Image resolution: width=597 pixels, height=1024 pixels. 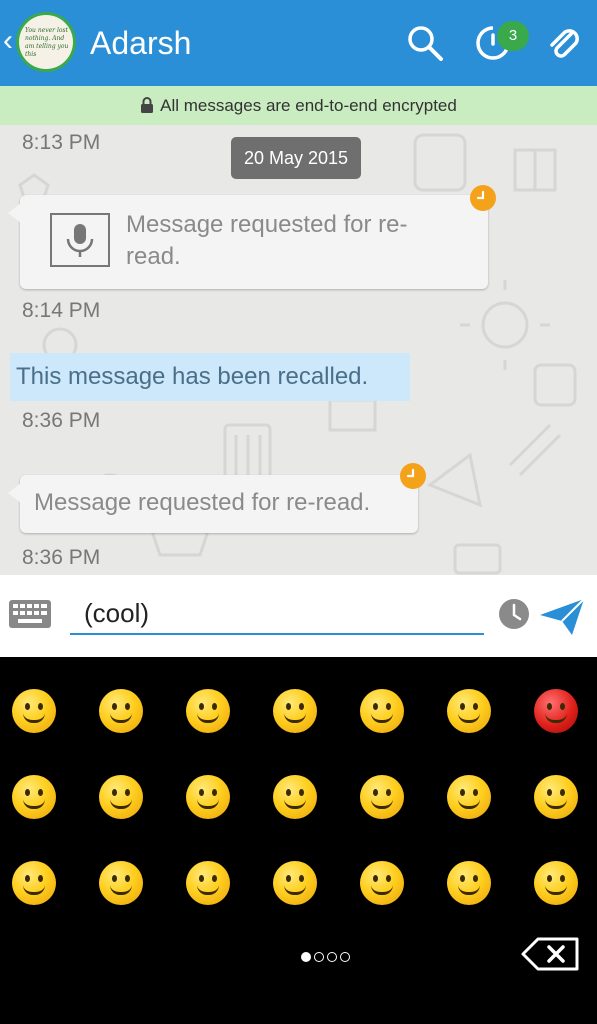 I want to click on emoji-cry-icon, so click(x=469, y=883).